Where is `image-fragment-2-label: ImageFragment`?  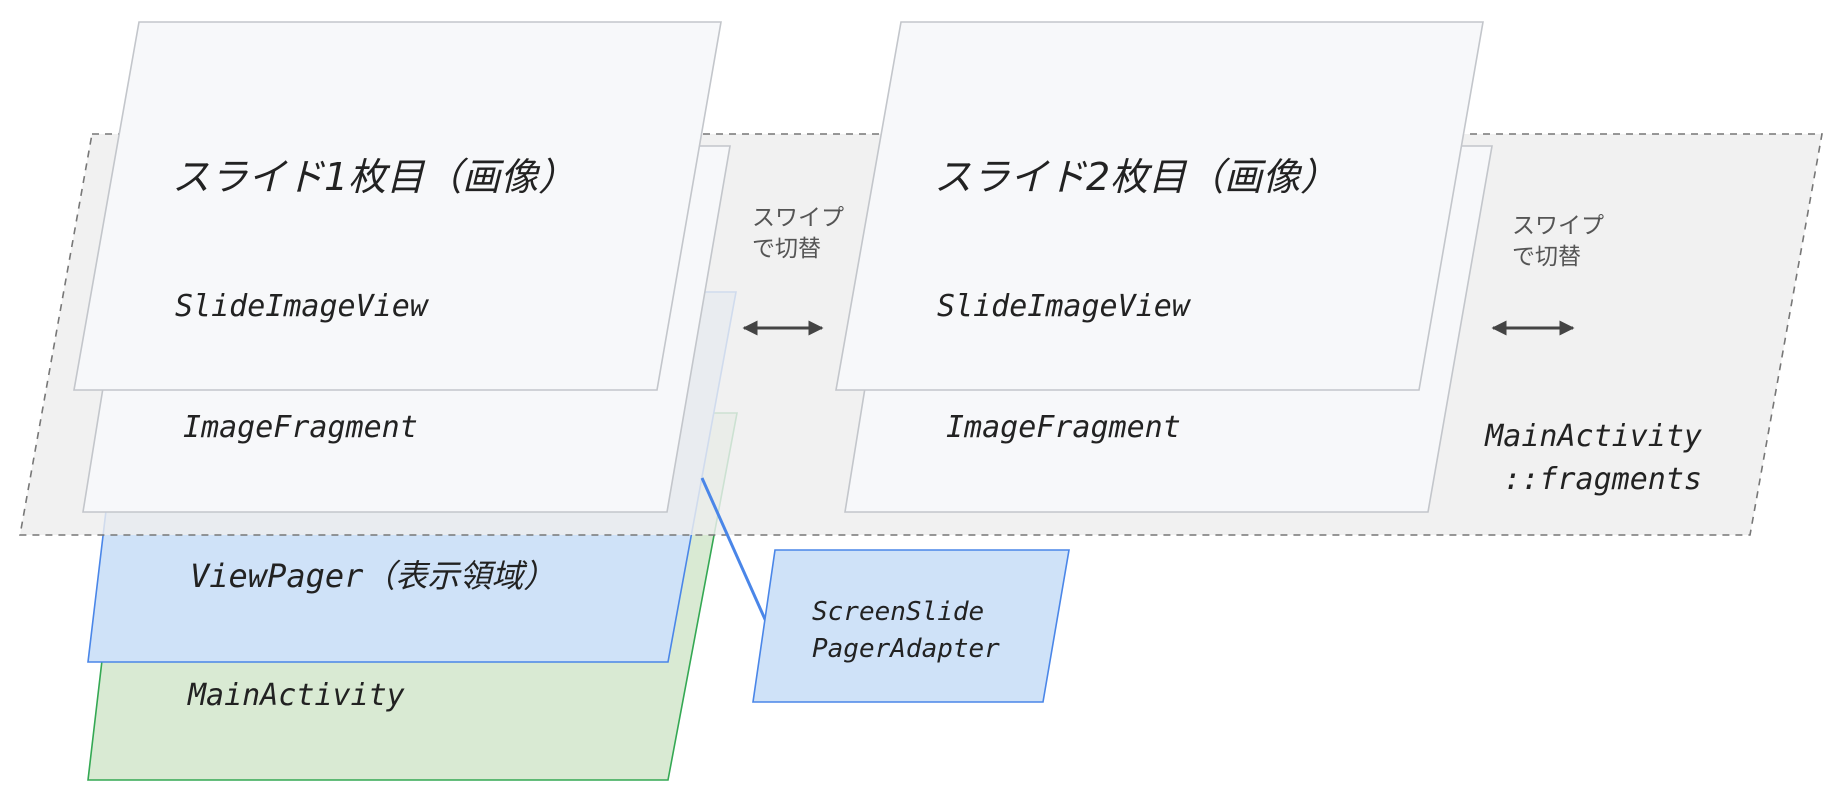 image-fragment-2-label: ImageFragment is located at coordinates (1063, 427).